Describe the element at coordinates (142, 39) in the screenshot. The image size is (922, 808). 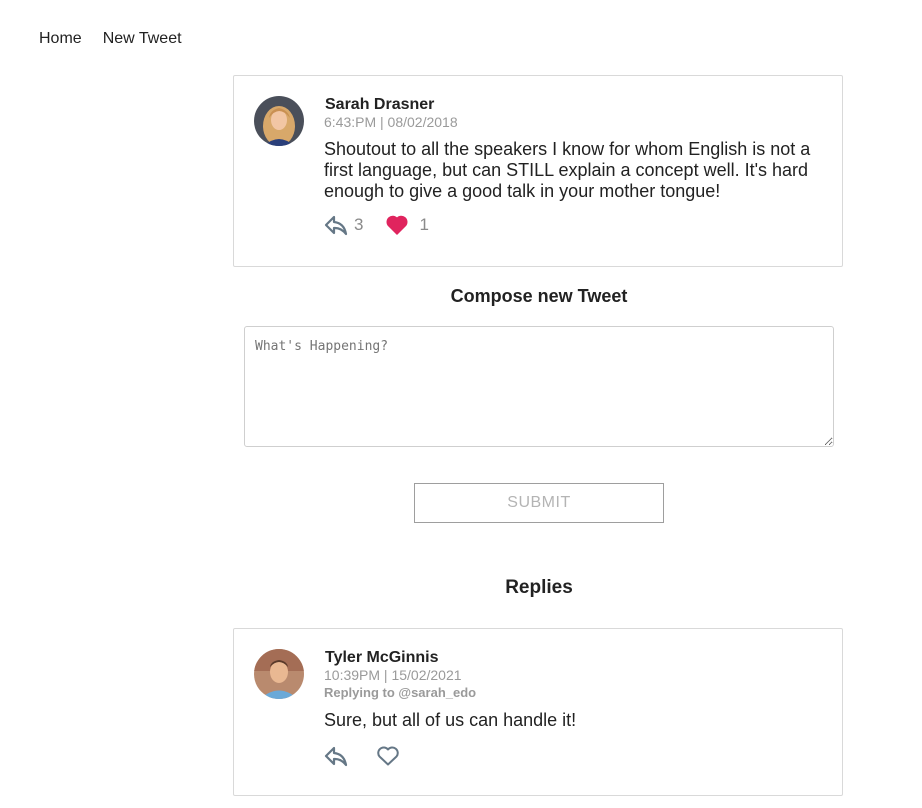
I see `nav-new-tweet-link: New Tweet` at that location.